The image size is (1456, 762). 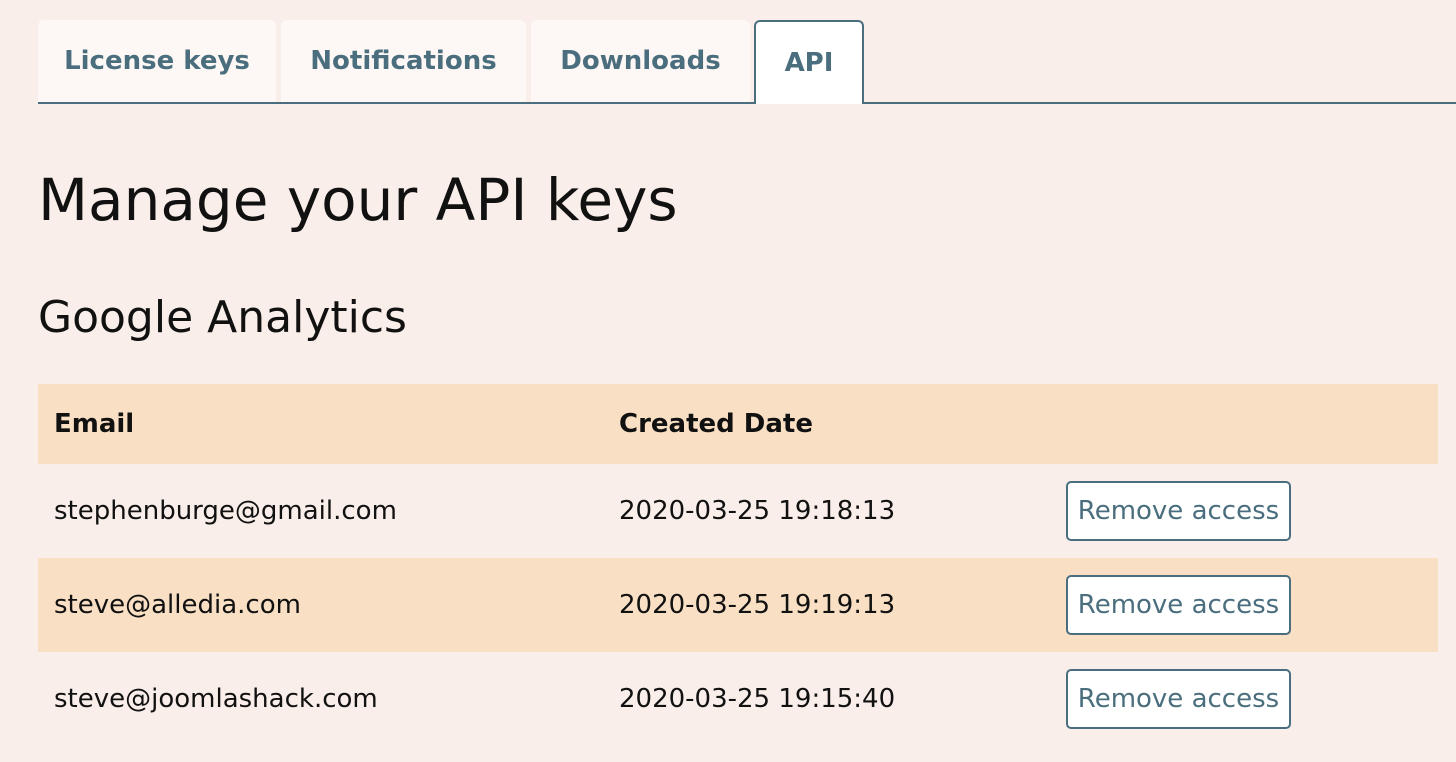 I want to click on tab-api: API, so click(x=809, y=62).